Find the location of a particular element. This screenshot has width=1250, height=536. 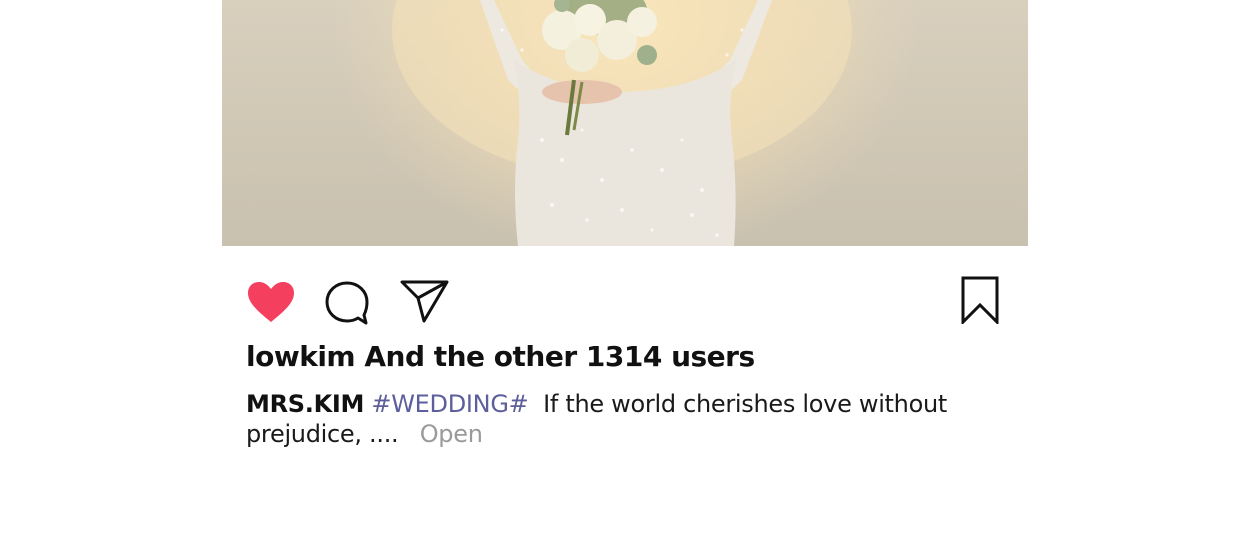

caption-open-more: Open is located at coordinates (451, 434).